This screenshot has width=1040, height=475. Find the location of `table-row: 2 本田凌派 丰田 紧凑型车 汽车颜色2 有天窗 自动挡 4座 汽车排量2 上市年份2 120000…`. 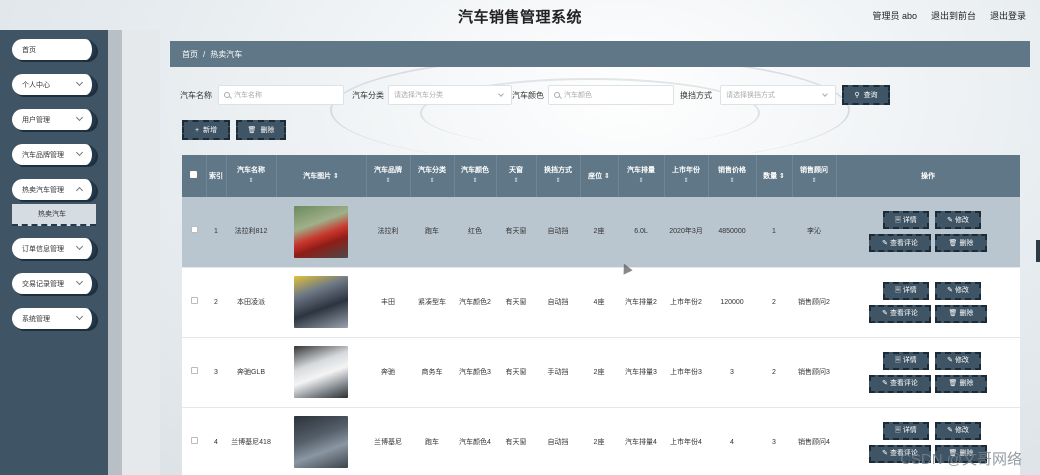

table-row: 2 本田凌派 丰田 紧凑型车 汽车颜色2 有天窗 自动挡 4座 汽车排量2 上市年份2 120000… is located at coordinates (601, 302).